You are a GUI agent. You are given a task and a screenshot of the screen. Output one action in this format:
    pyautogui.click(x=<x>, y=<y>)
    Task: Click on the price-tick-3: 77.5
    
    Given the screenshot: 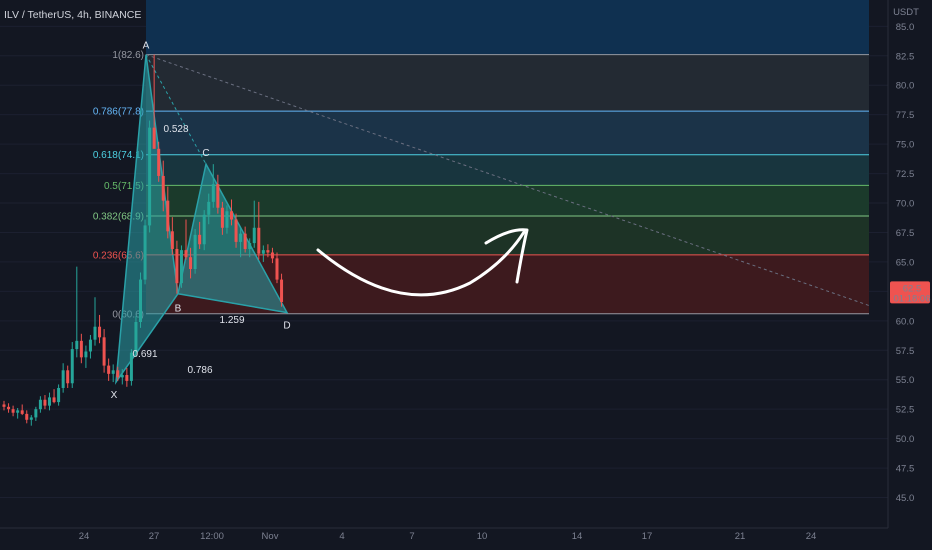 What is the action you would take?
    pyautogui.click(x=905, y=115)
    